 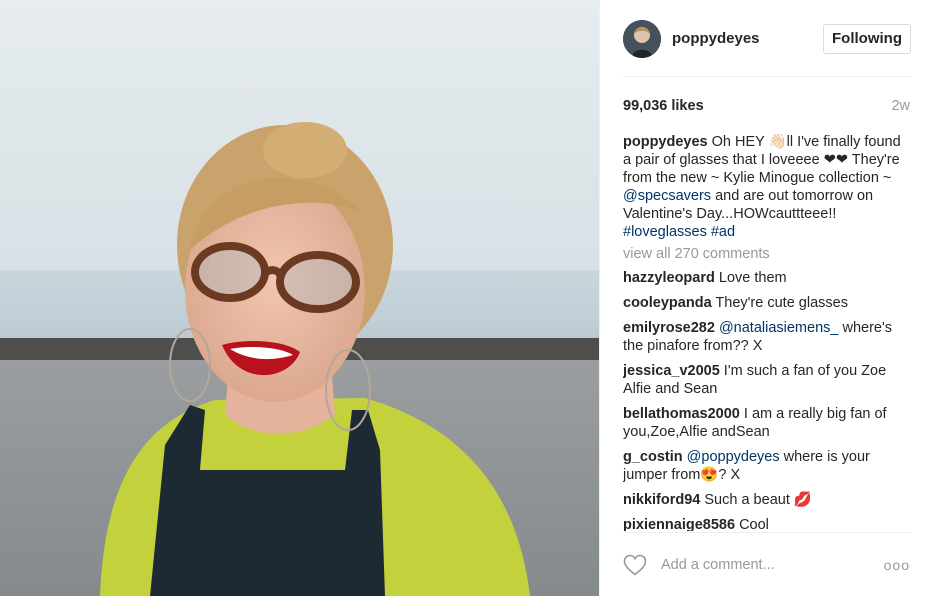 I want to click on add-comment-input, so click(x=771, y=565).